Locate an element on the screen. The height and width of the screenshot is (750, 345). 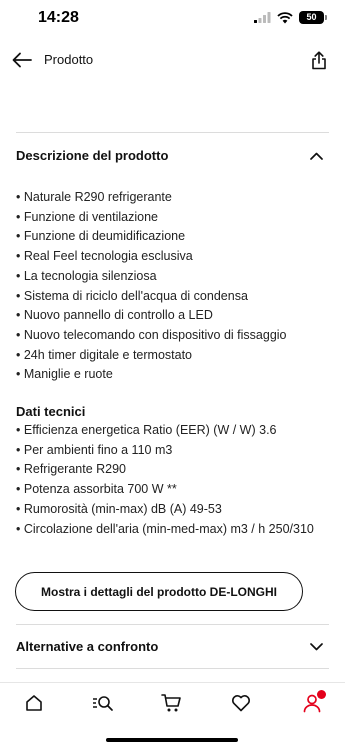
list-item: Per ambienti fino a 110 m3 is located at coordinates (172, 451).